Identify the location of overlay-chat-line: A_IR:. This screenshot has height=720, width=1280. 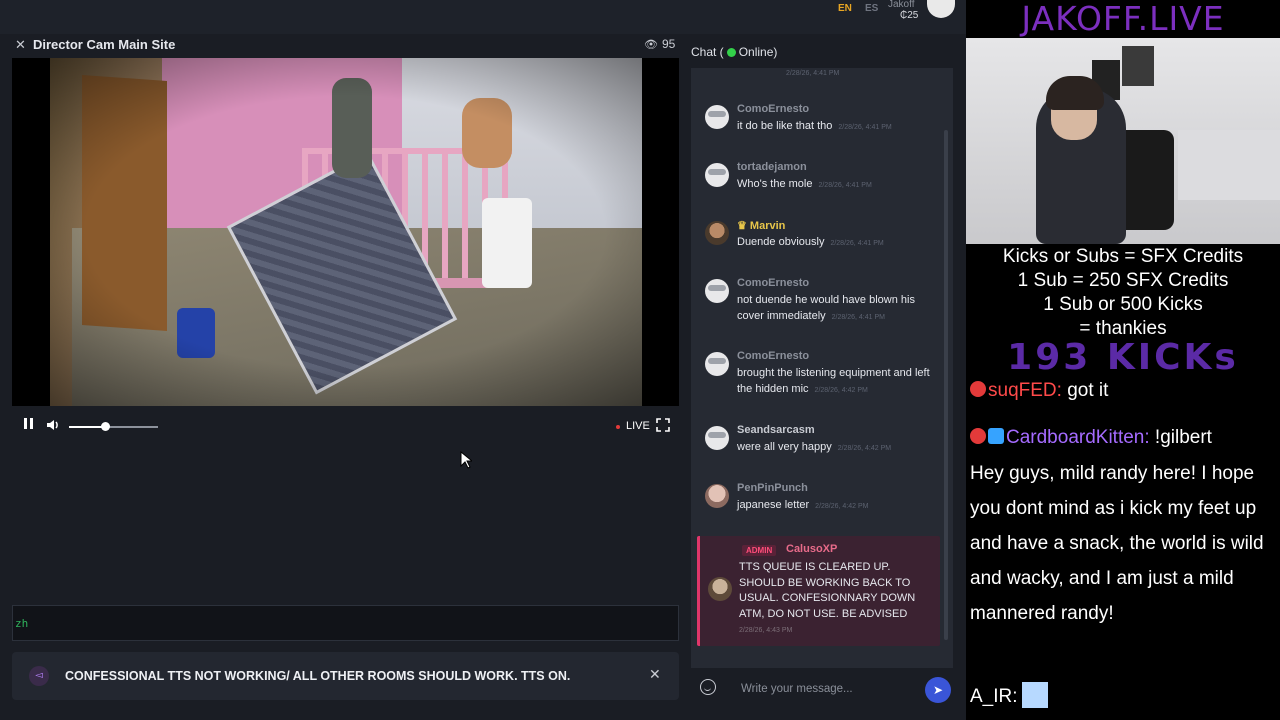
(1009, 695).